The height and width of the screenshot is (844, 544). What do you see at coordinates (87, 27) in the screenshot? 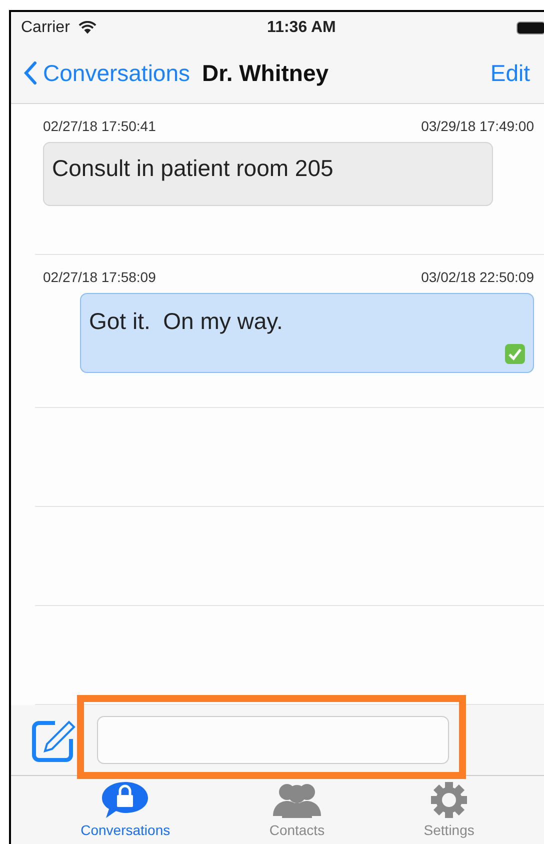
I see `wifi-icon` at bounding box center [87, 27].